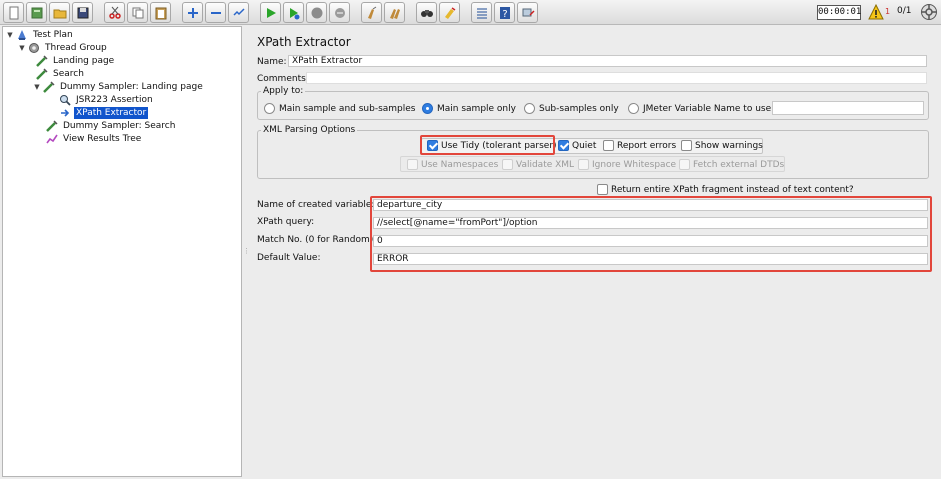 The width and height of the screenshot is (941, 479). Describe the element at coordinates (394, 12) in the screenshot. I see `clear-all-icon` at that location.